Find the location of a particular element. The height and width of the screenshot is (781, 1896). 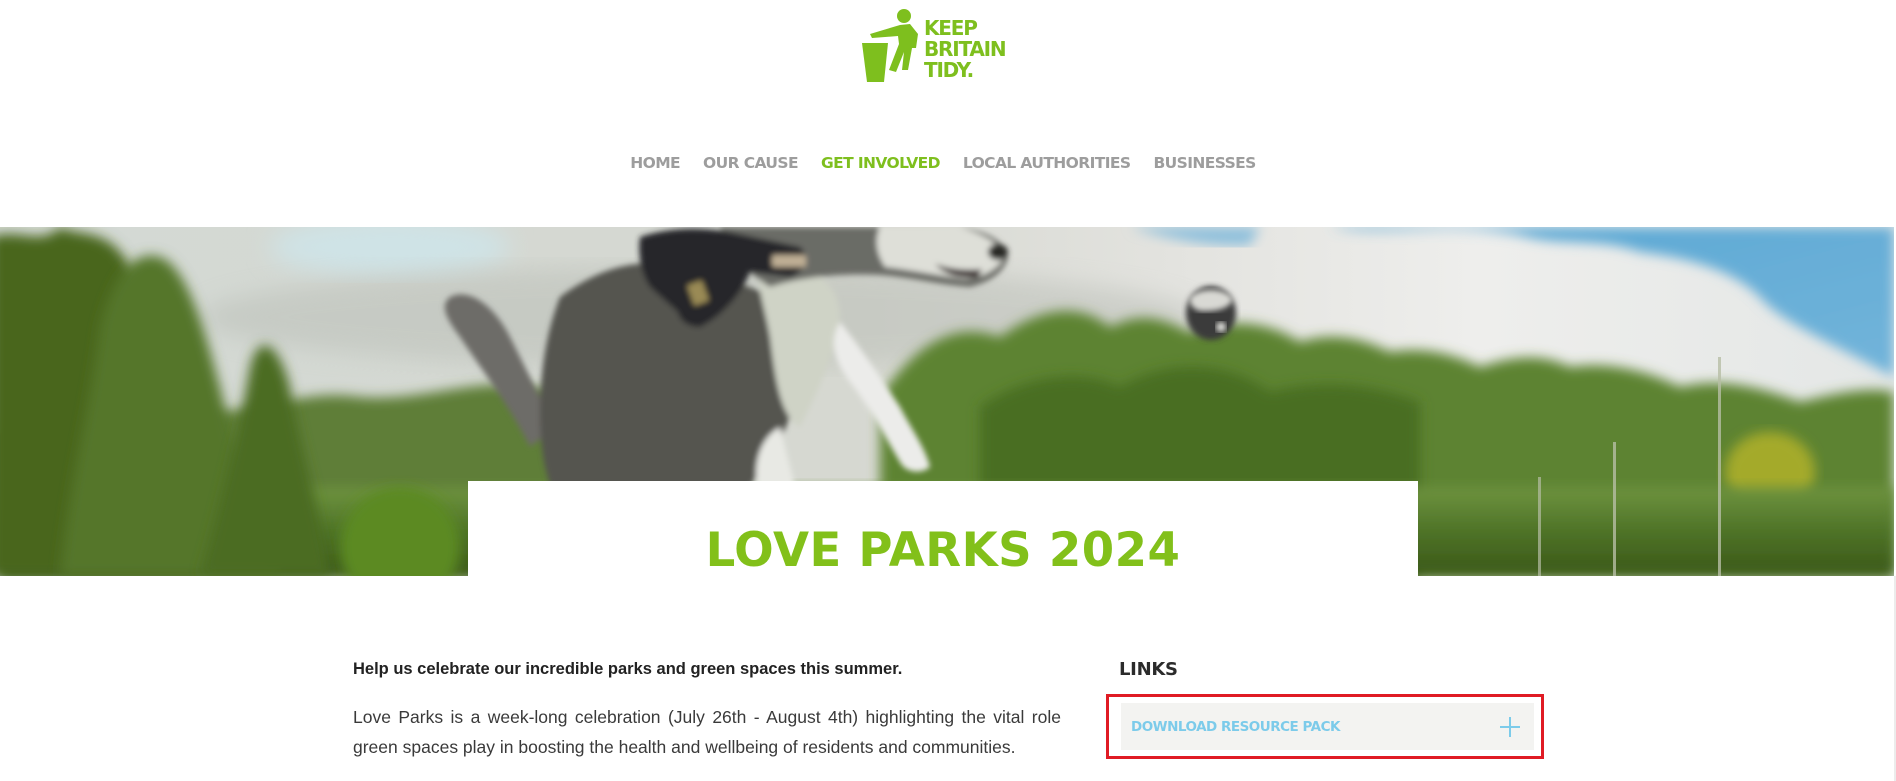

logo-line-3: TIDY. is located at coordinates (948, 70).